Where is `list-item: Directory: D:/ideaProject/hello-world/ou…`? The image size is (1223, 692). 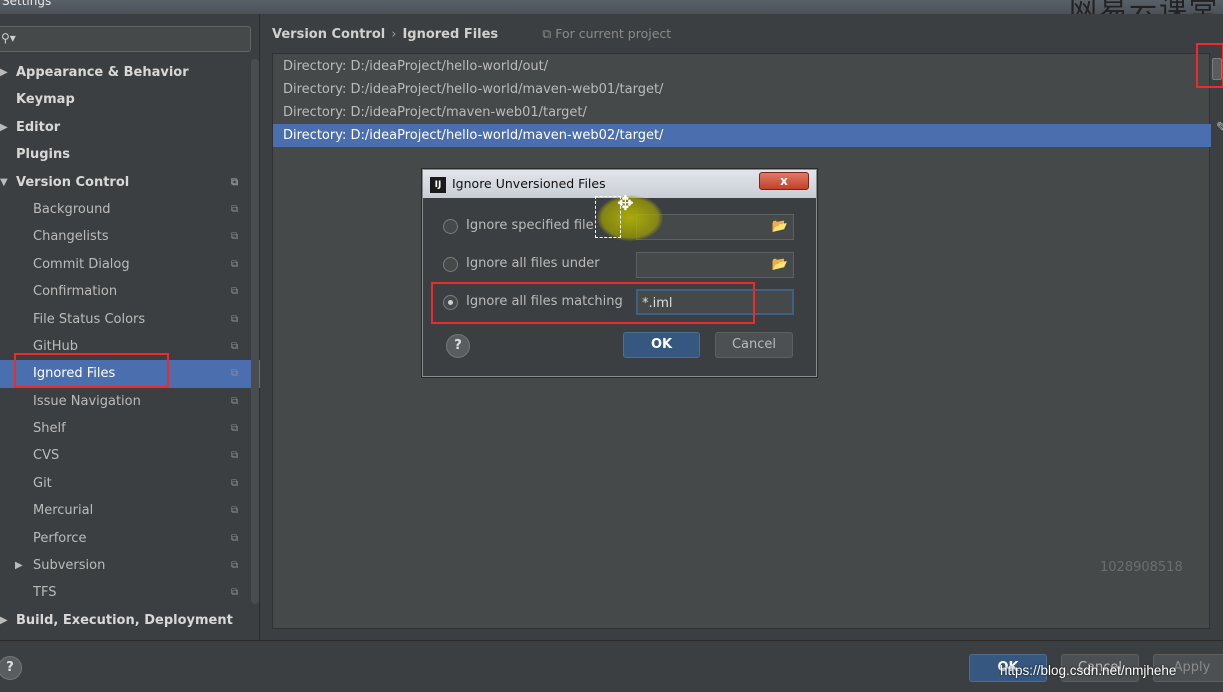
list-item: Directory: D:/ideaProject/hello-world/ou… is located at coordinates (742, 66).